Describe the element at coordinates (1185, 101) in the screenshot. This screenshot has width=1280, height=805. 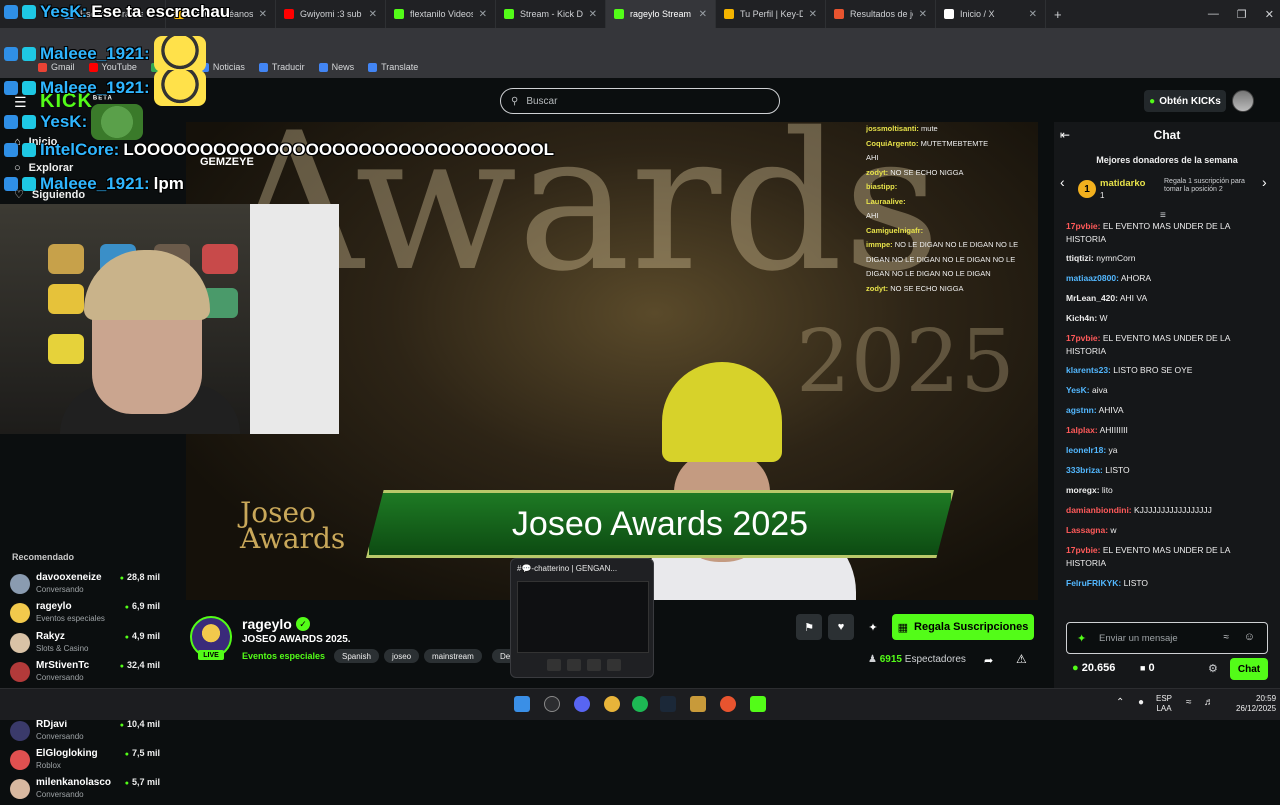
I see `get-kicks-button: ● Obtén KICKs` at that location.